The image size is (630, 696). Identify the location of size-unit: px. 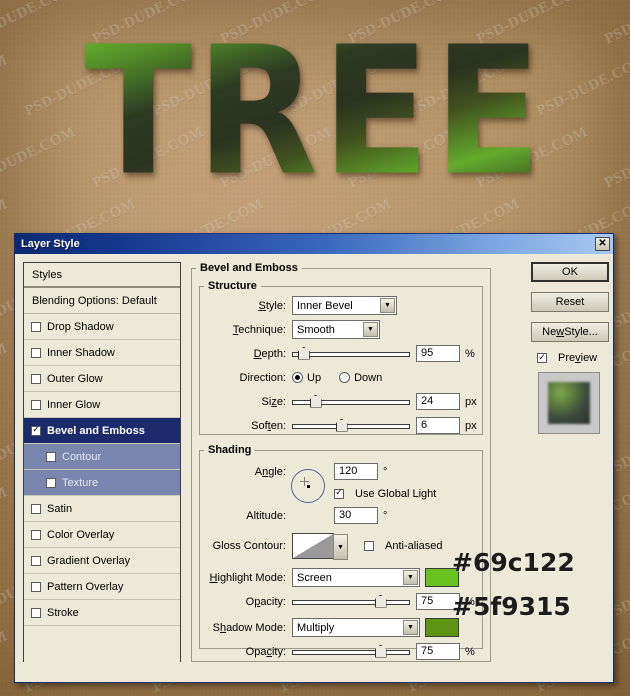
(471, 401).